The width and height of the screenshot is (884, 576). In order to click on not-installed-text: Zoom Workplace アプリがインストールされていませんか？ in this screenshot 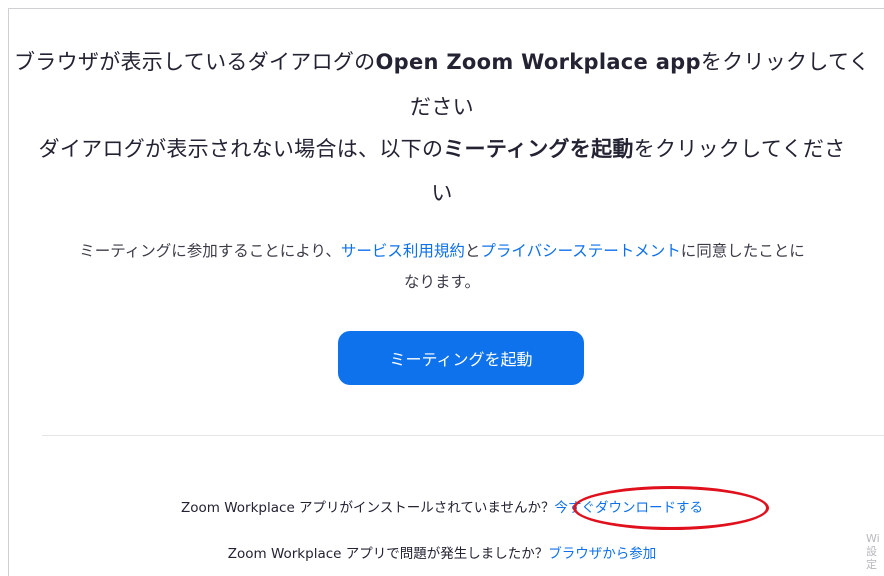, I will do `click(368, 508)`.